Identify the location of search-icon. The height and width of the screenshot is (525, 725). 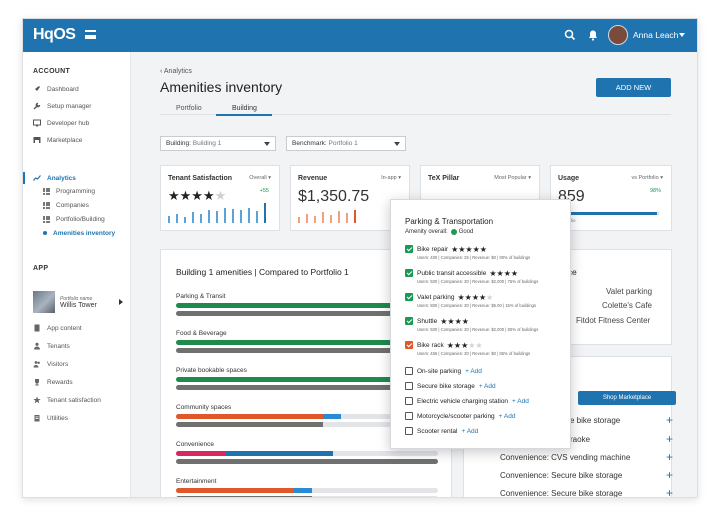
(570, 35).